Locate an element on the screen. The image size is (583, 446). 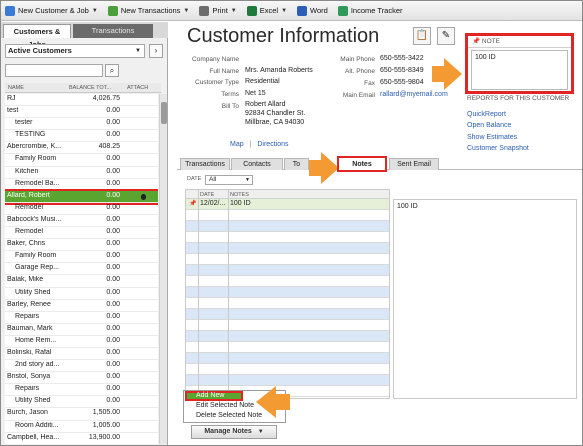
callout-arrow-notes-tab is located at coordinates (324, 168).